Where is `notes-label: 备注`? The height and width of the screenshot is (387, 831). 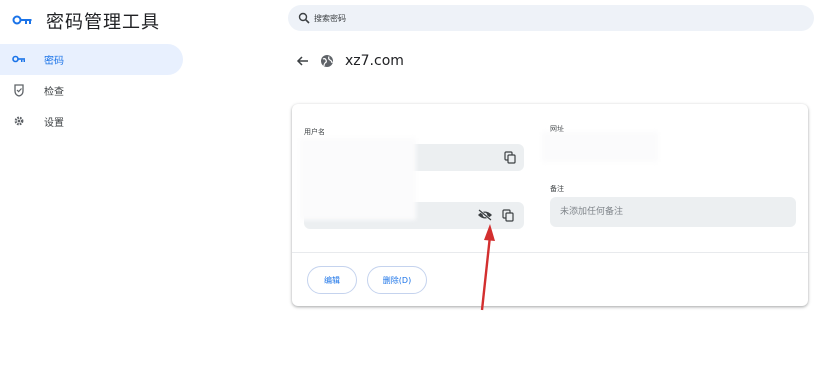
notes-label: 备注 is located at coordinates (557, 189).